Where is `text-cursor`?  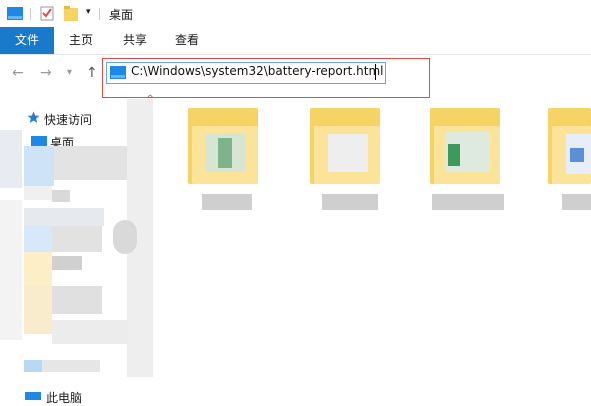
text-cursor is located at coordinates (375, 72).